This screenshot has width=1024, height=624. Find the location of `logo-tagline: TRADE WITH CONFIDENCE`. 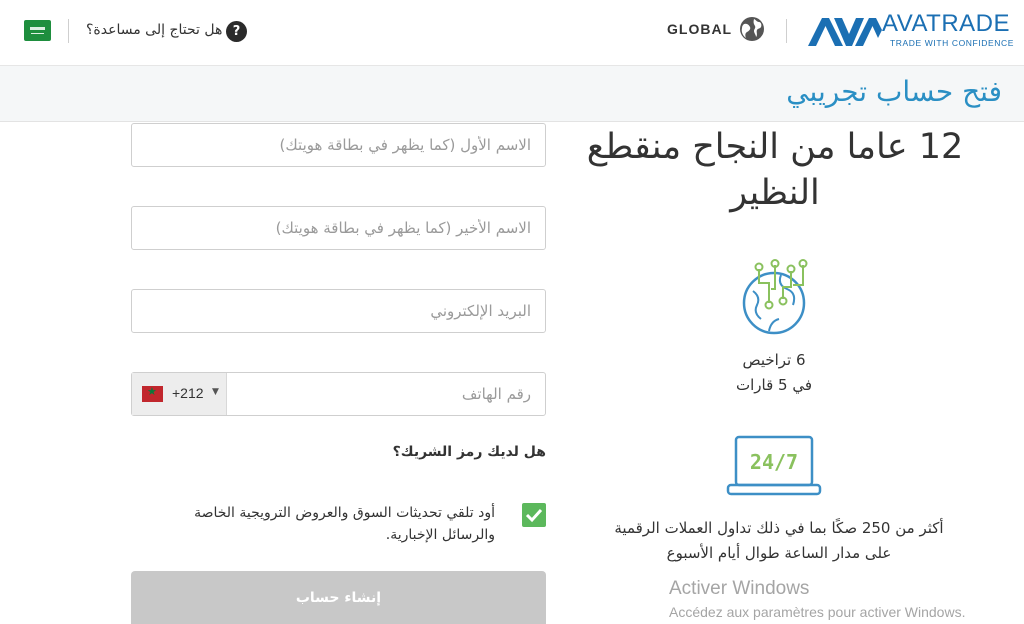

logo-tagline: TRADE WITH CONFIDENCE is located at coordinates (952, 43).